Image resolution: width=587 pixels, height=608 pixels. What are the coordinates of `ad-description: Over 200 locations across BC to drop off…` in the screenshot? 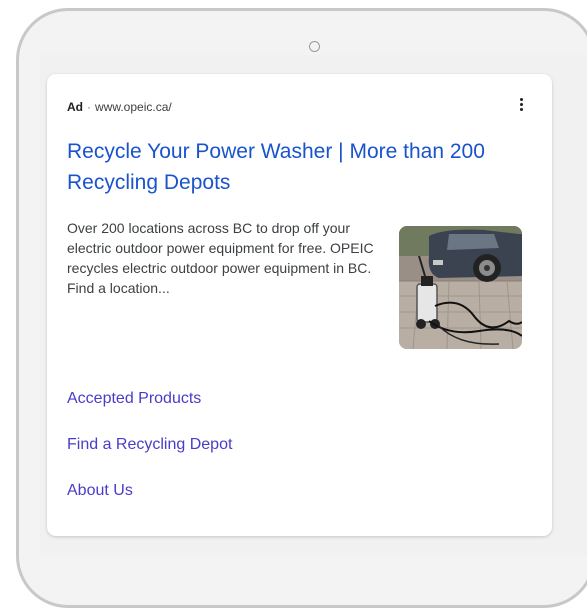 It's located at (220, 258).